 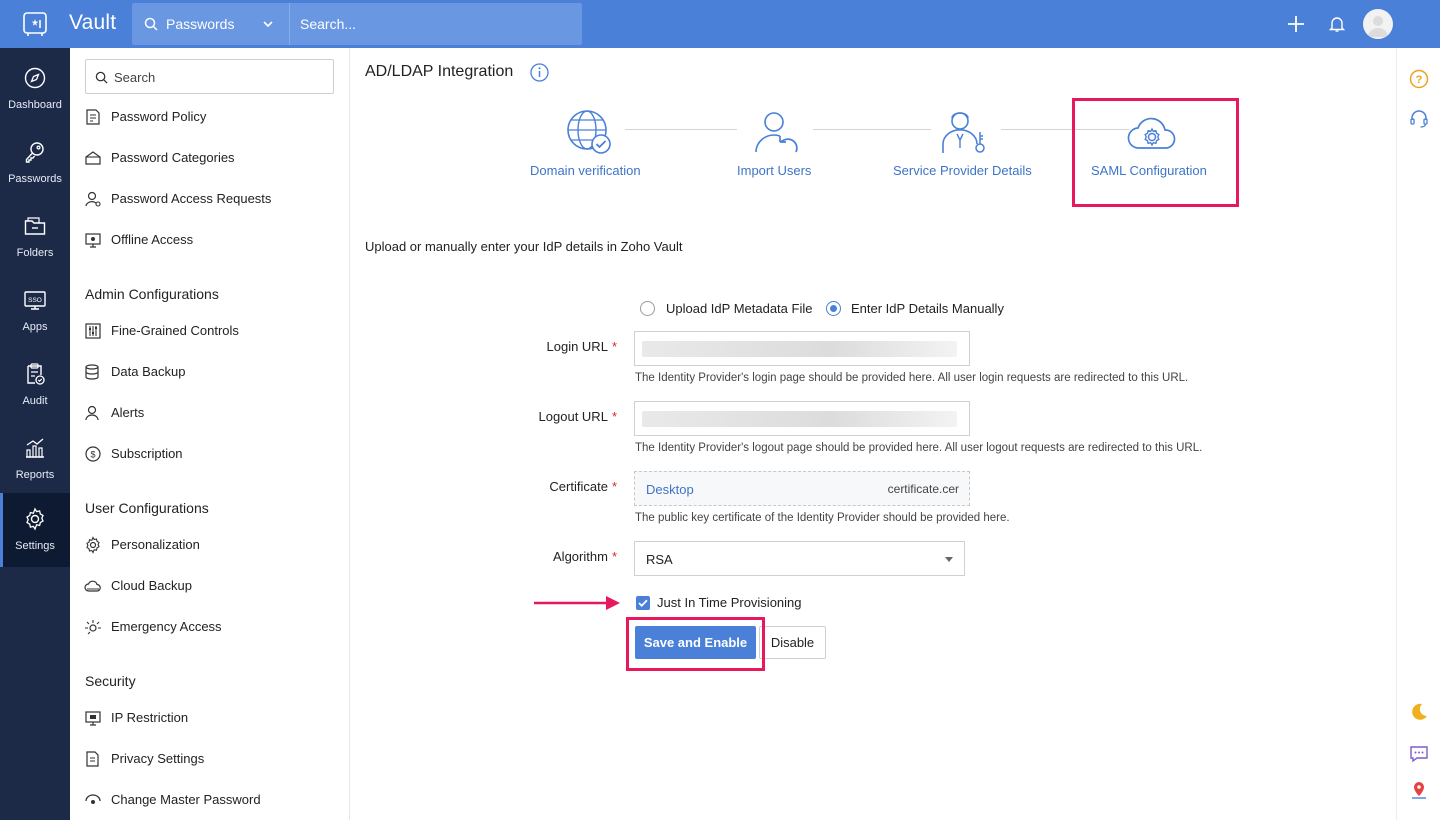 What do you see at coordinates (35, 530) in the screenshot?
I see `nav-settings: Settings` at bounding box center [35, 530].